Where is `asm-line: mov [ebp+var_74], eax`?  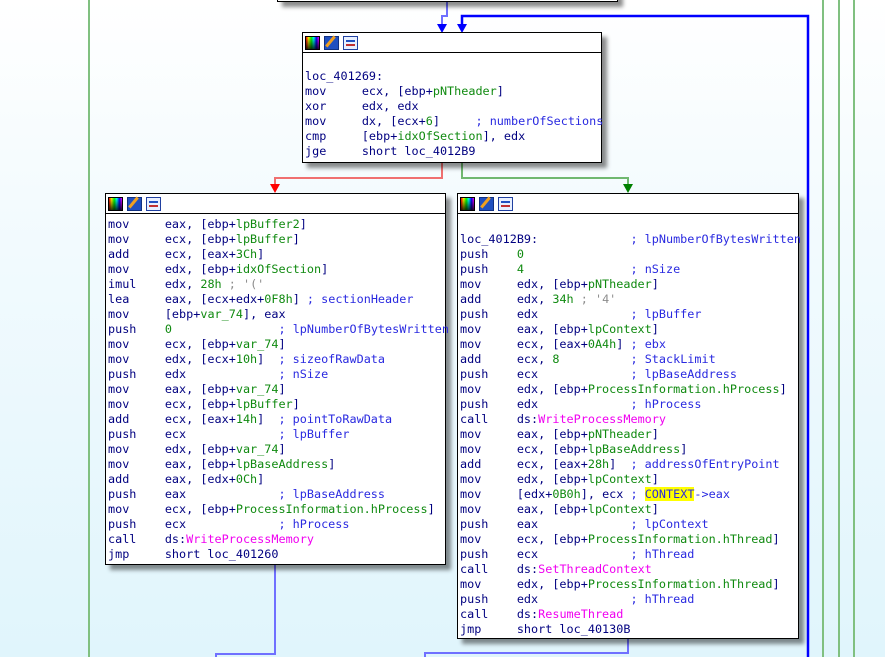 asm-line: mov [ebp+var_74], eax is located at coordinates (276, 314).